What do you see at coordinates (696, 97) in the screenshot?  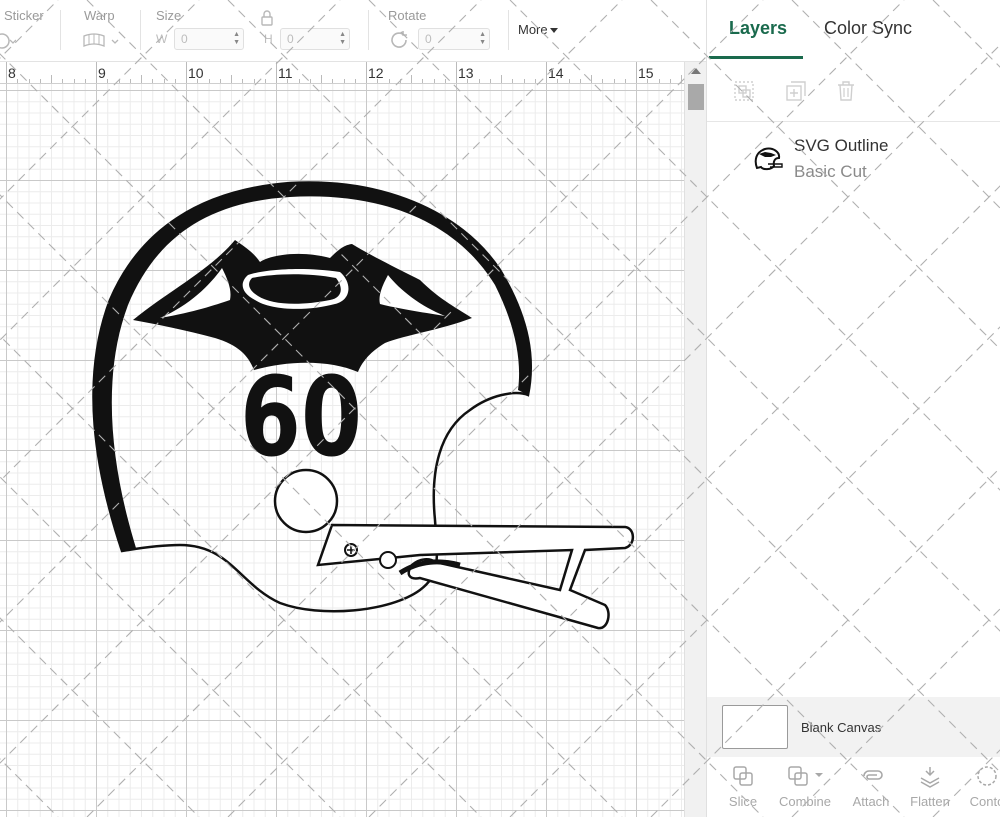 I see `scroll-thumb` at bounding box center [696, 97].